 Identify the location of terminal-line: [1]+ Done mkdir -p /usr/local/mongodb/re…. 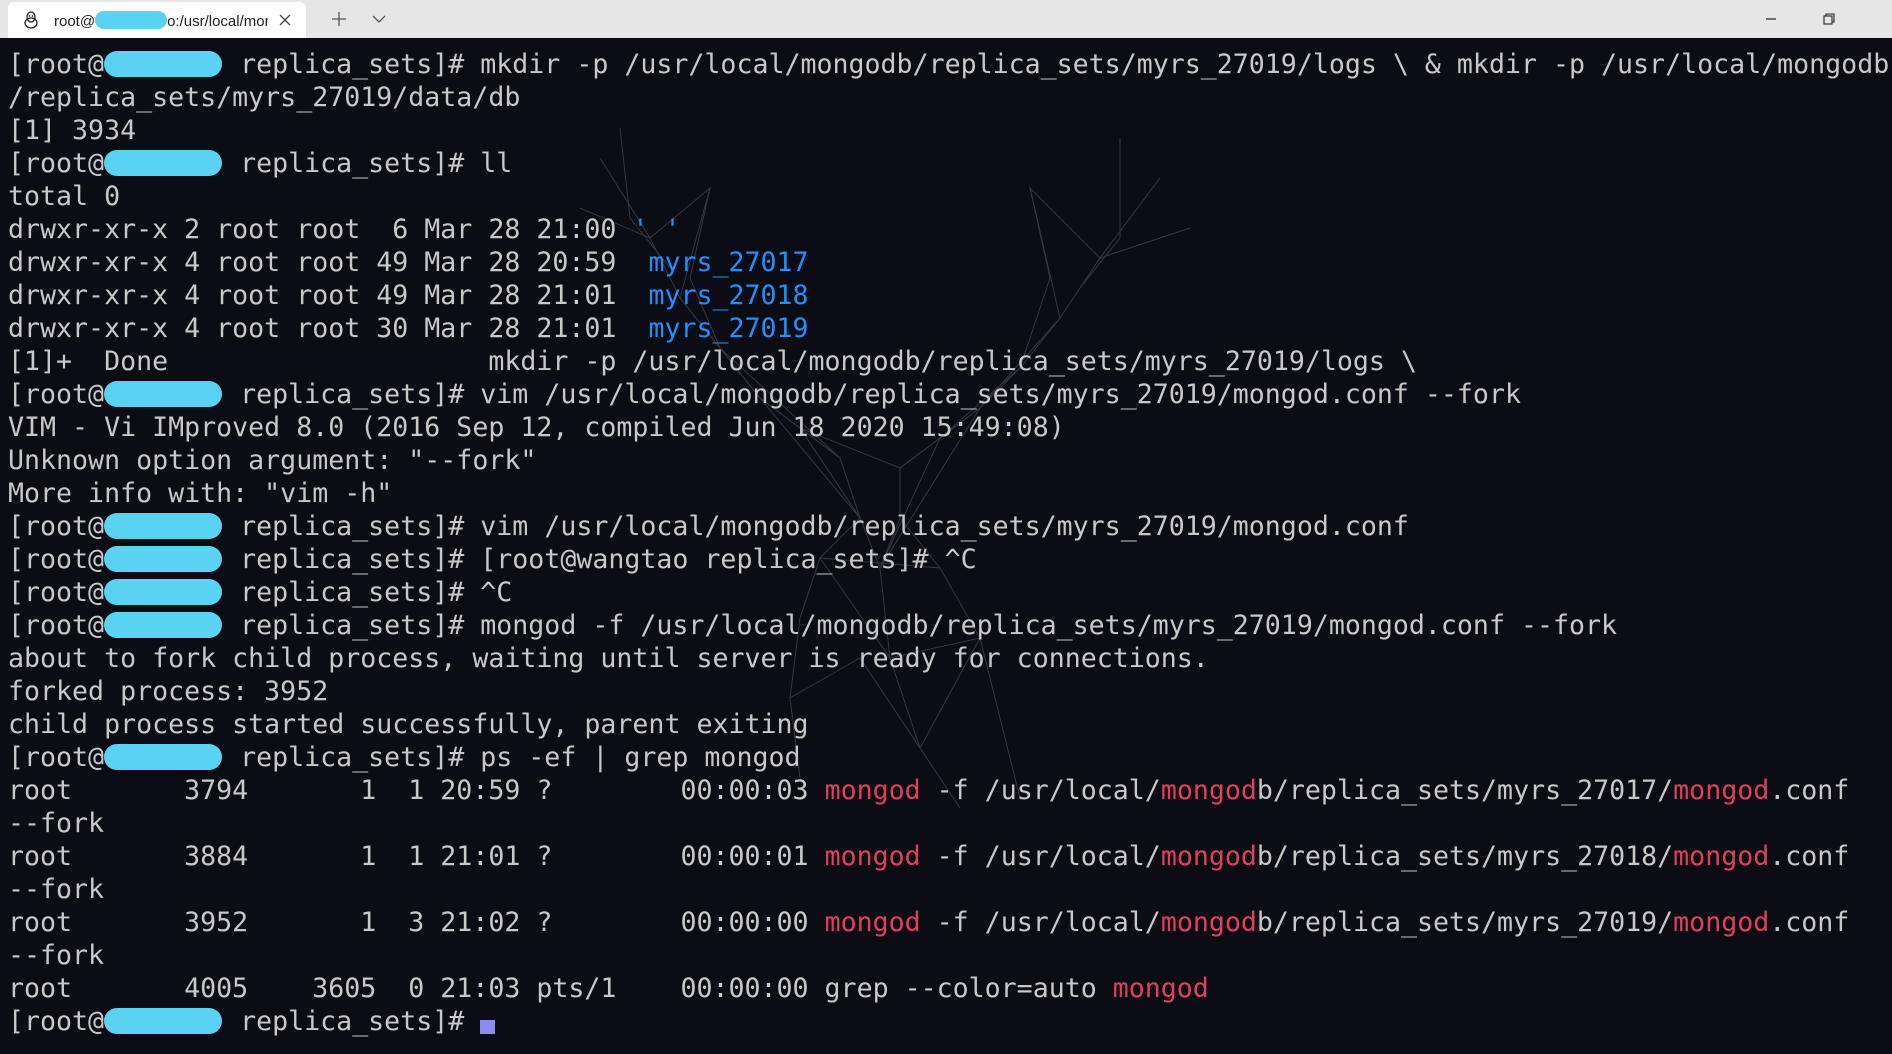
(946, 361).